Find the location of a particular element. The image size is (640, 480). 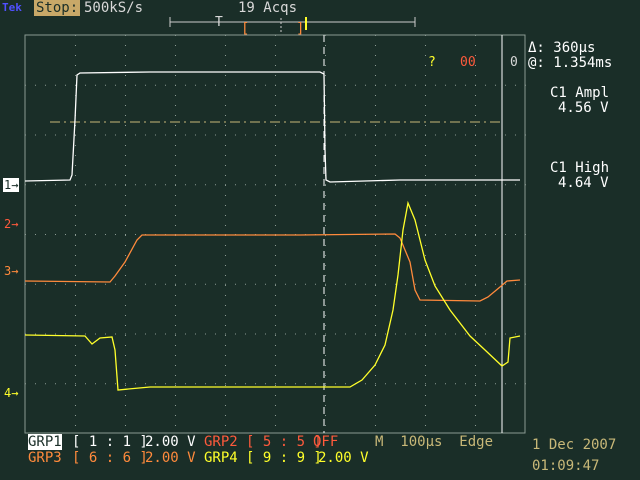

ch3-marker: 3→ is located at coordinates (11, 271).